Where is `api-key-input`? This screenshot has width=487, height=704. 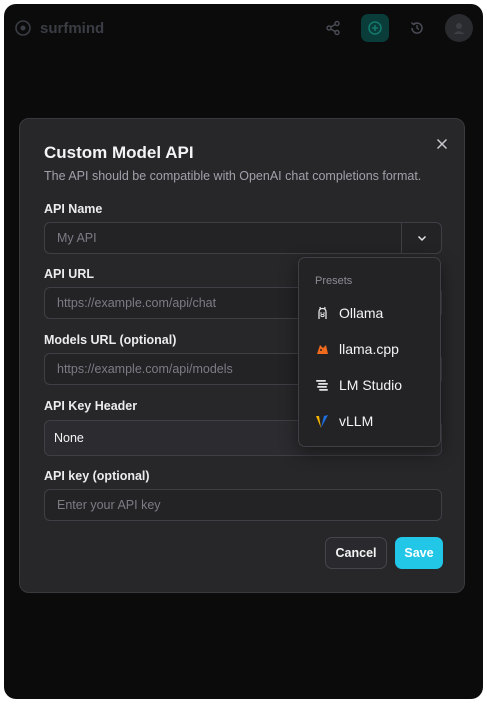
api-key-input is located at coordinates (243, 505).